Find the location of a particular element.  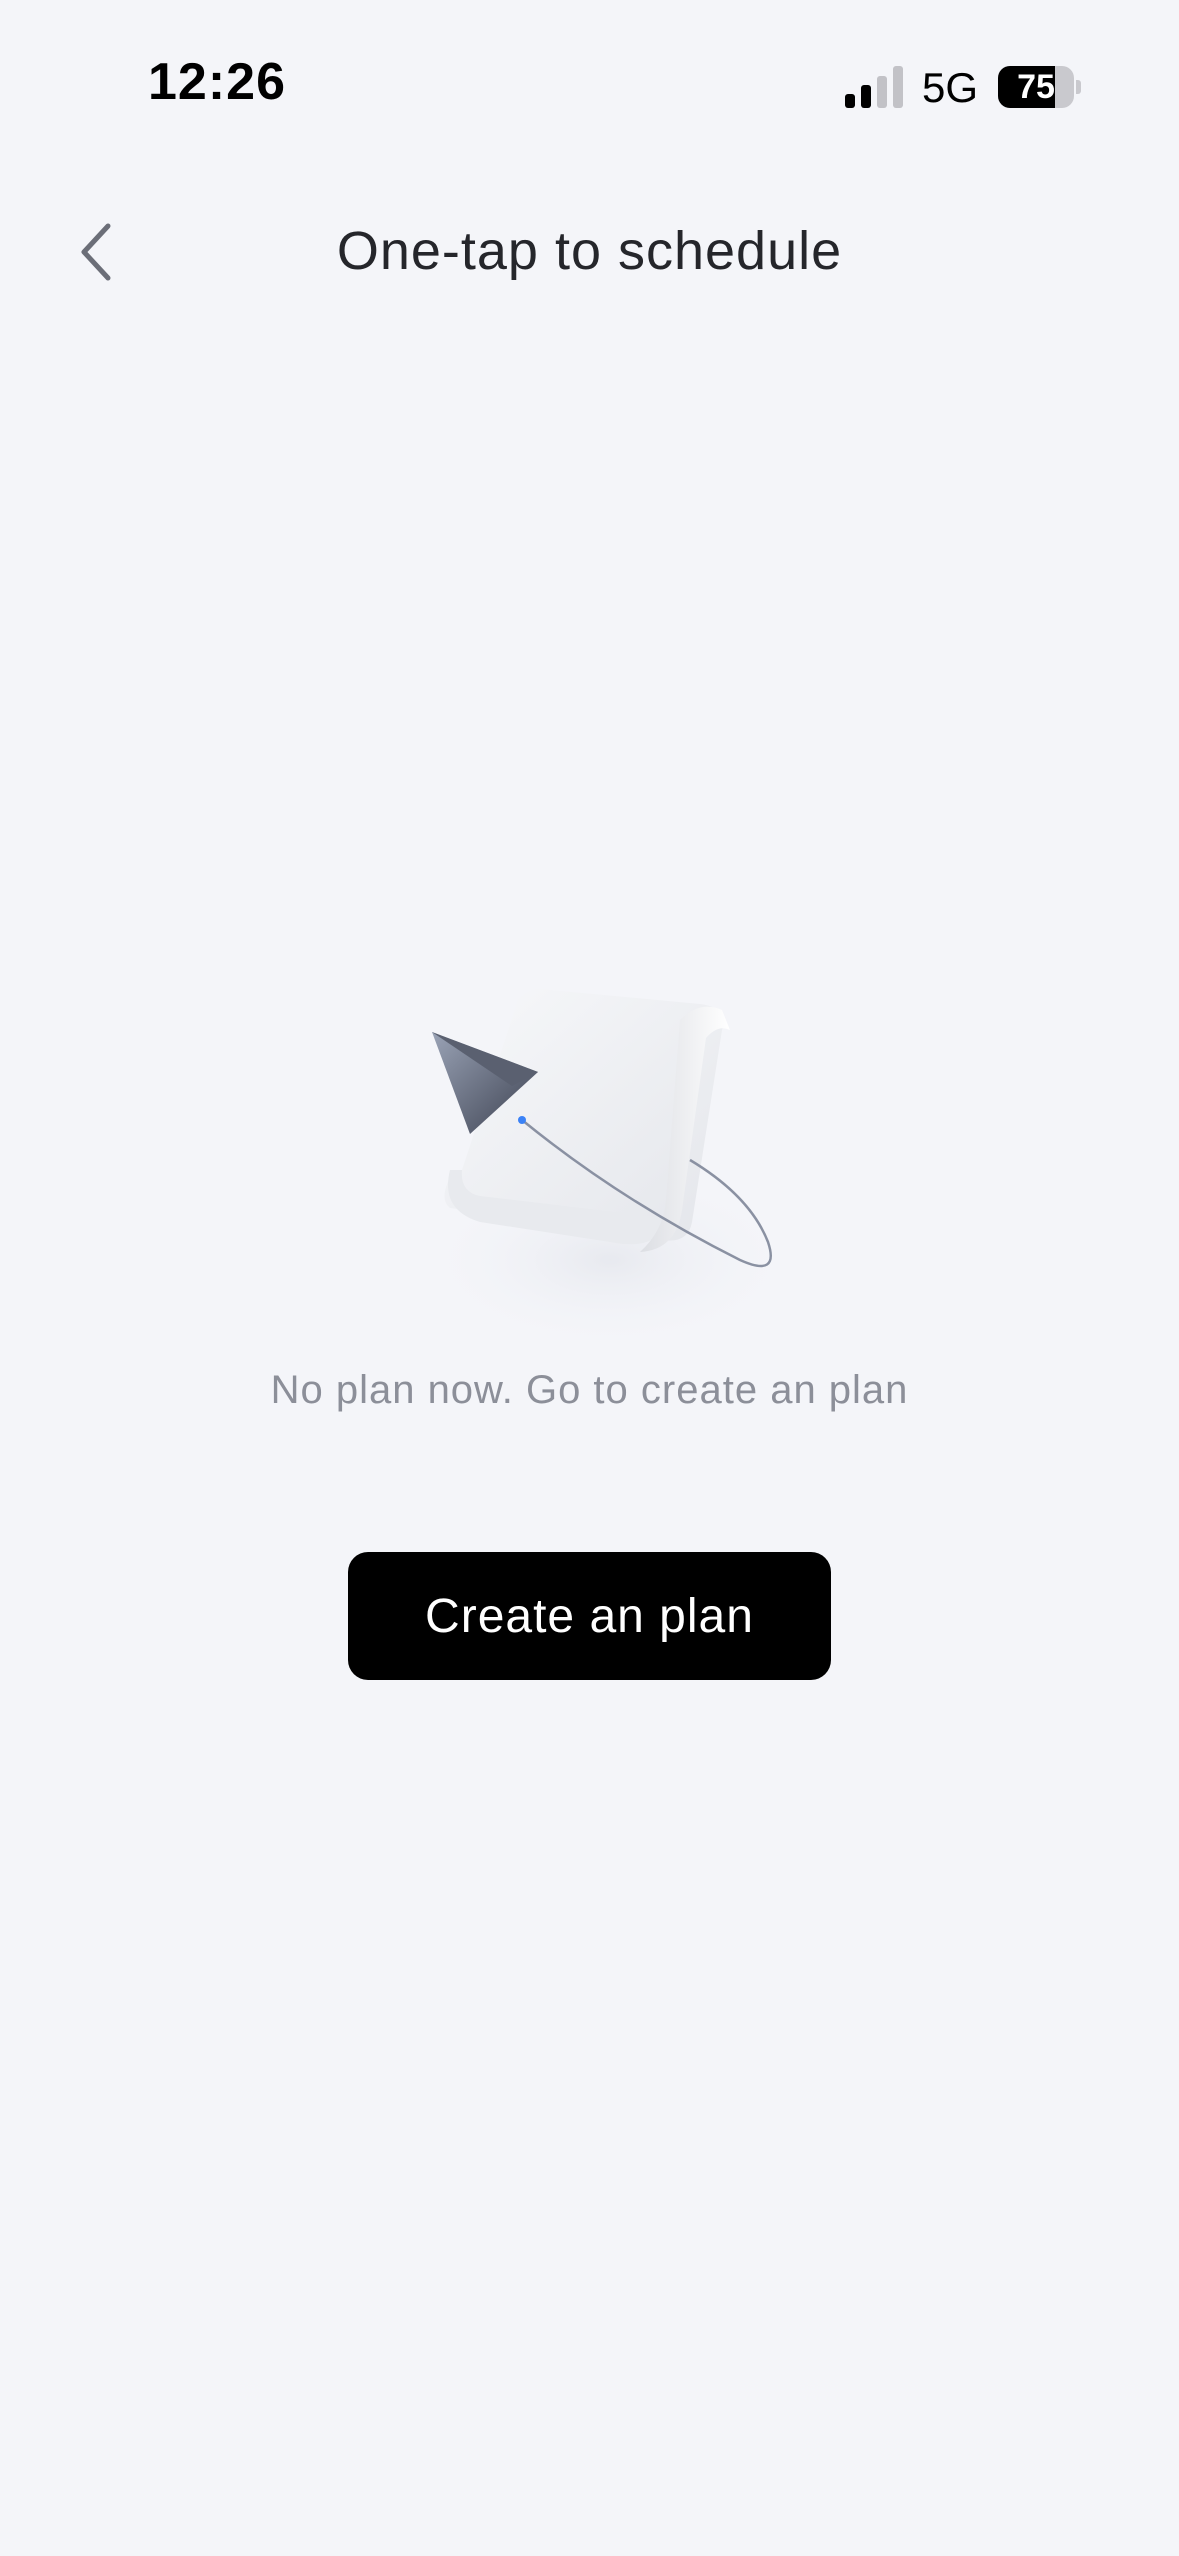

navigation-bar: One-tap to schedule is located at coordinates (589, 255).